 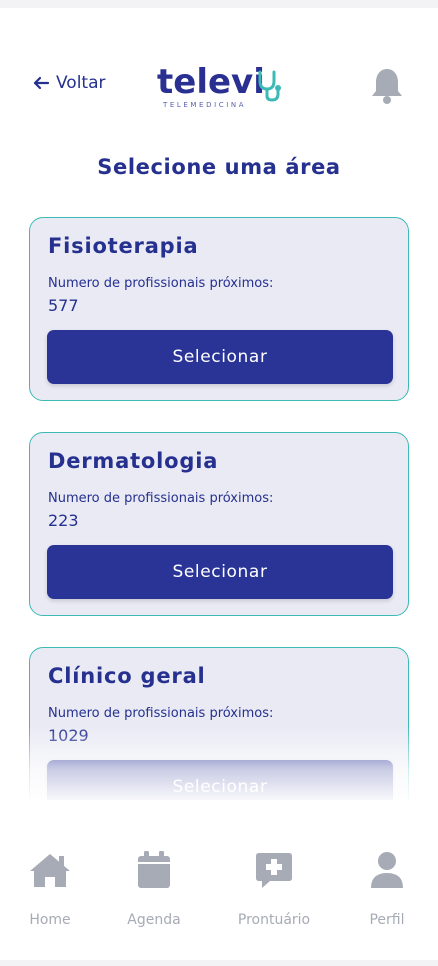 I want to click on count-value: 577, so click(x=63, y=305).